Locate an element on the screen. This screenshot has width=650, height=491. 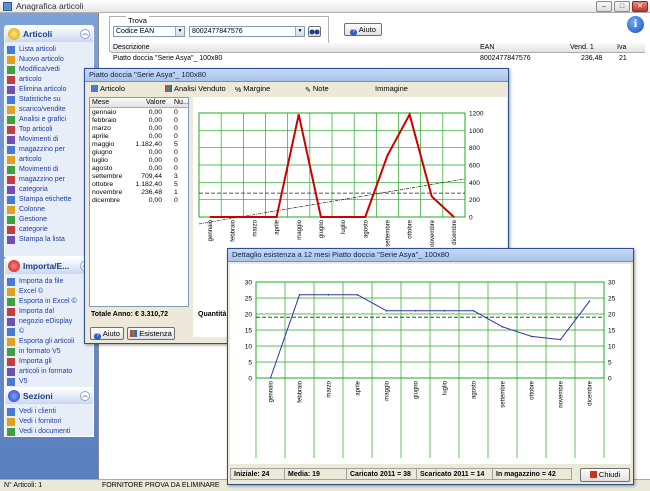
group-header-importa: Importa/E... ︽ is located at coordinates (49, 266).